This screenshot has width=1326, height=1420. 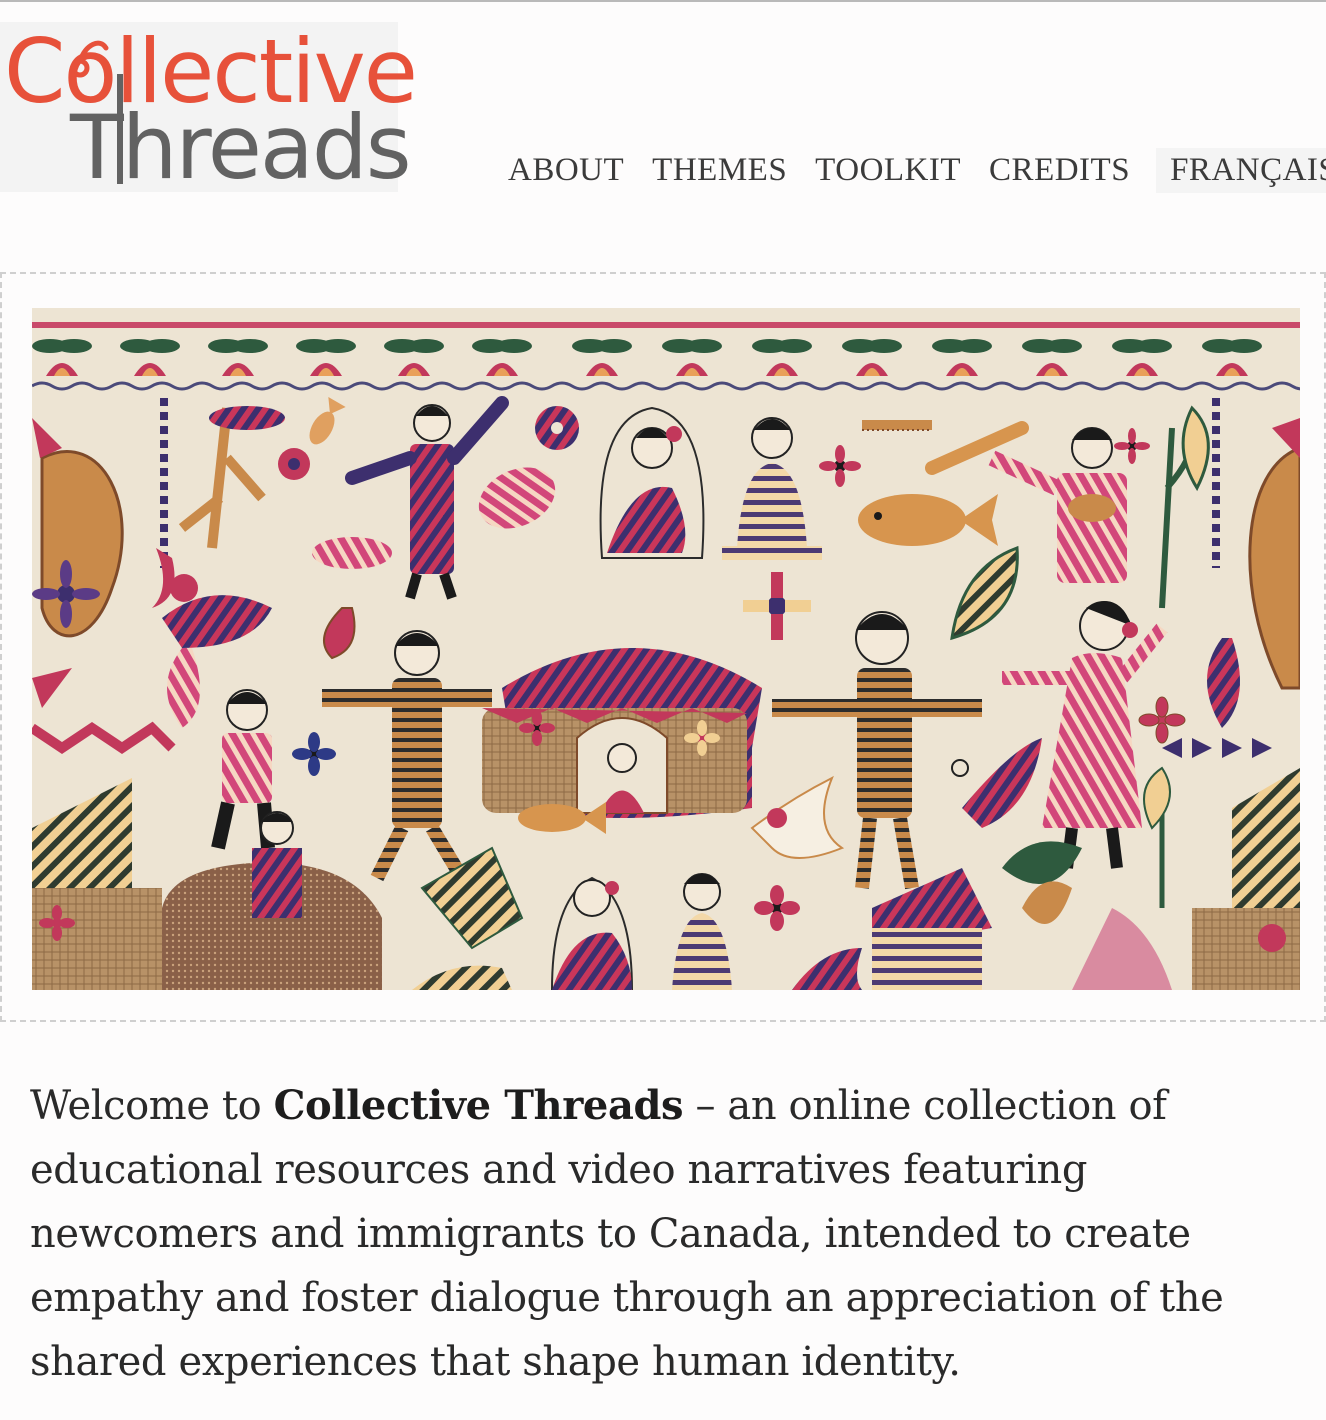 What do you see at coordinates (566, 170) in the screenshot?
I see `nav-about: ABOUT` at bounding box center [566, 170].